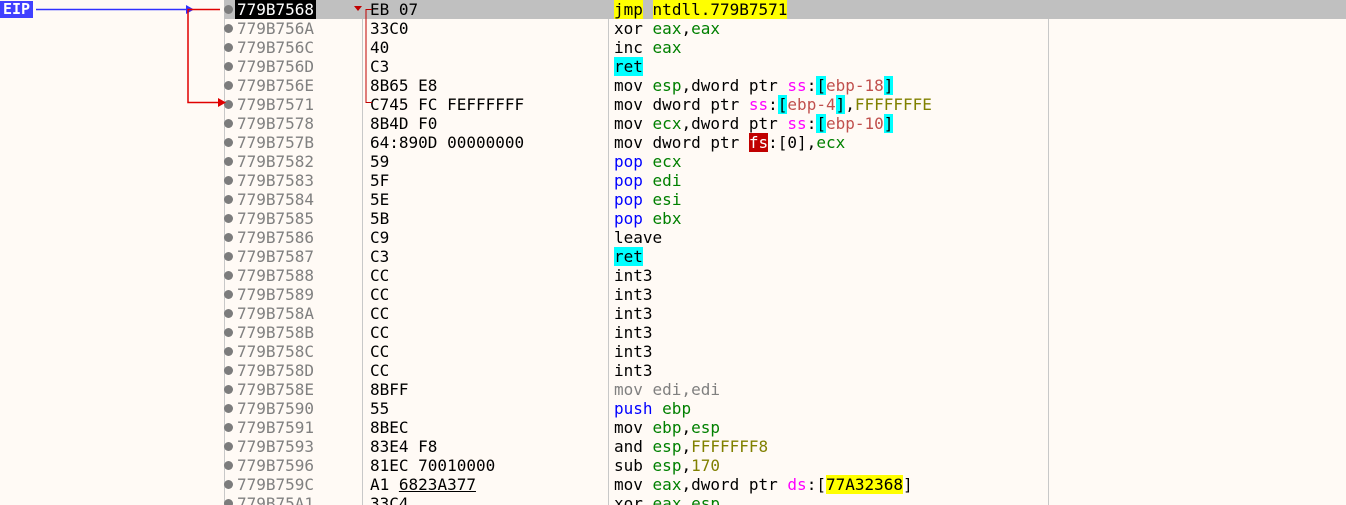 The width and height of the screenshot is (1346, 505). Describe the element at coordinates (652, 408) in the screenshot. I see `instruction-disassembly: push ebp` at that location.